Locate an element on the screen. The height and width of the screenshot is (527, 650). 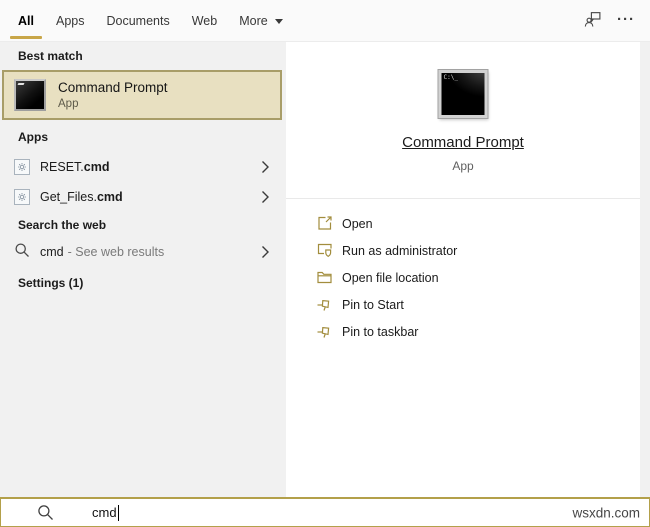
tab-list: All Apps Documents Web More is located at coordinates (146, 21).